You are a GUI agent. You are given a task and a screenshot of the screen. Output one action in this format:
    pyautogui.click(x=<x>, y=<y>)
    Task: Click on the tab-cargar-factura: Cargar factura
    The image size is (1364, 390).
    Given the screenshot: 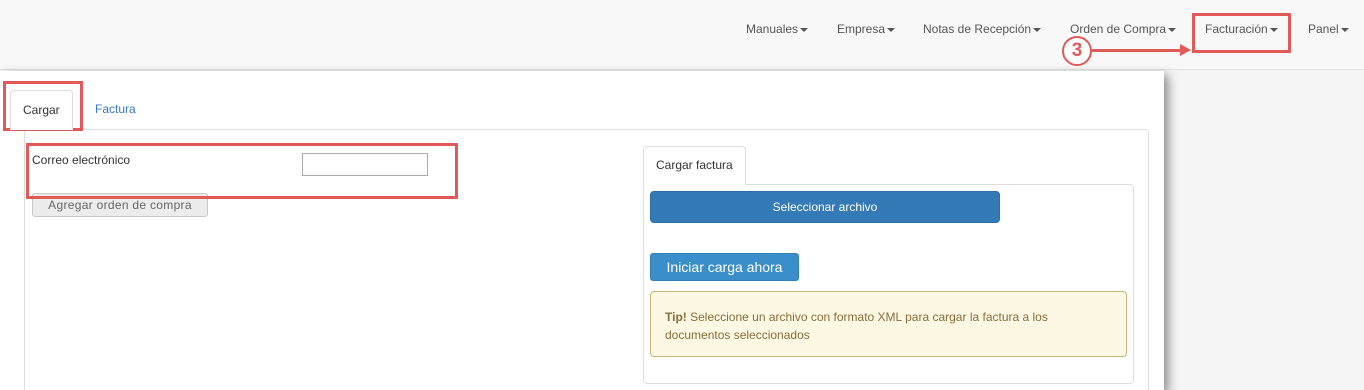 What is the action you would take?
    pyautogui.click(x=694, y=165)
    